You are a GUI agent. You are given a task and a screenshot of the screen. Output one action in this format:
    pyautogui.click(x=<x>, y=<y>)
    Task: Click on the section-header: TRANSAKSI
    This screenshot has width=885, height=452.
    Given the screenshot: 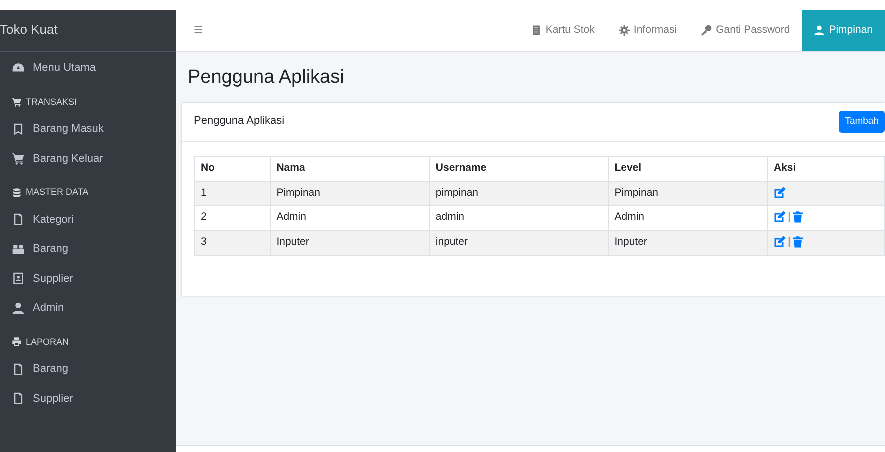 What is the action you would take?
    pyautogui.click(x=52, y=102)
    